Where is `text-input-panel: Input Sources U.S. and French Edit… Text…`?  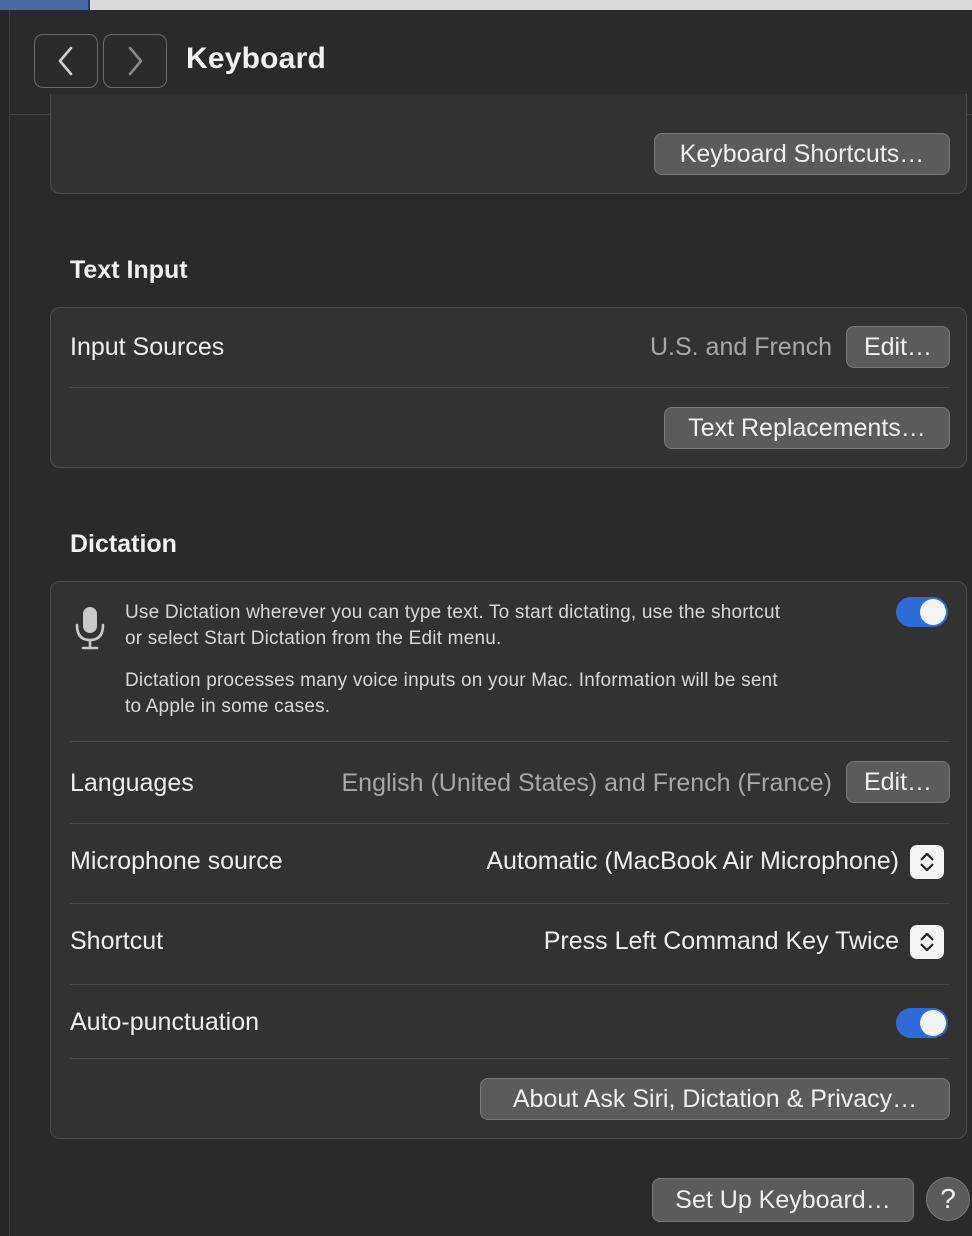
text-input-panel: Input Sources U.S. and French Edit… Text… is located at coordinates (508, 387).